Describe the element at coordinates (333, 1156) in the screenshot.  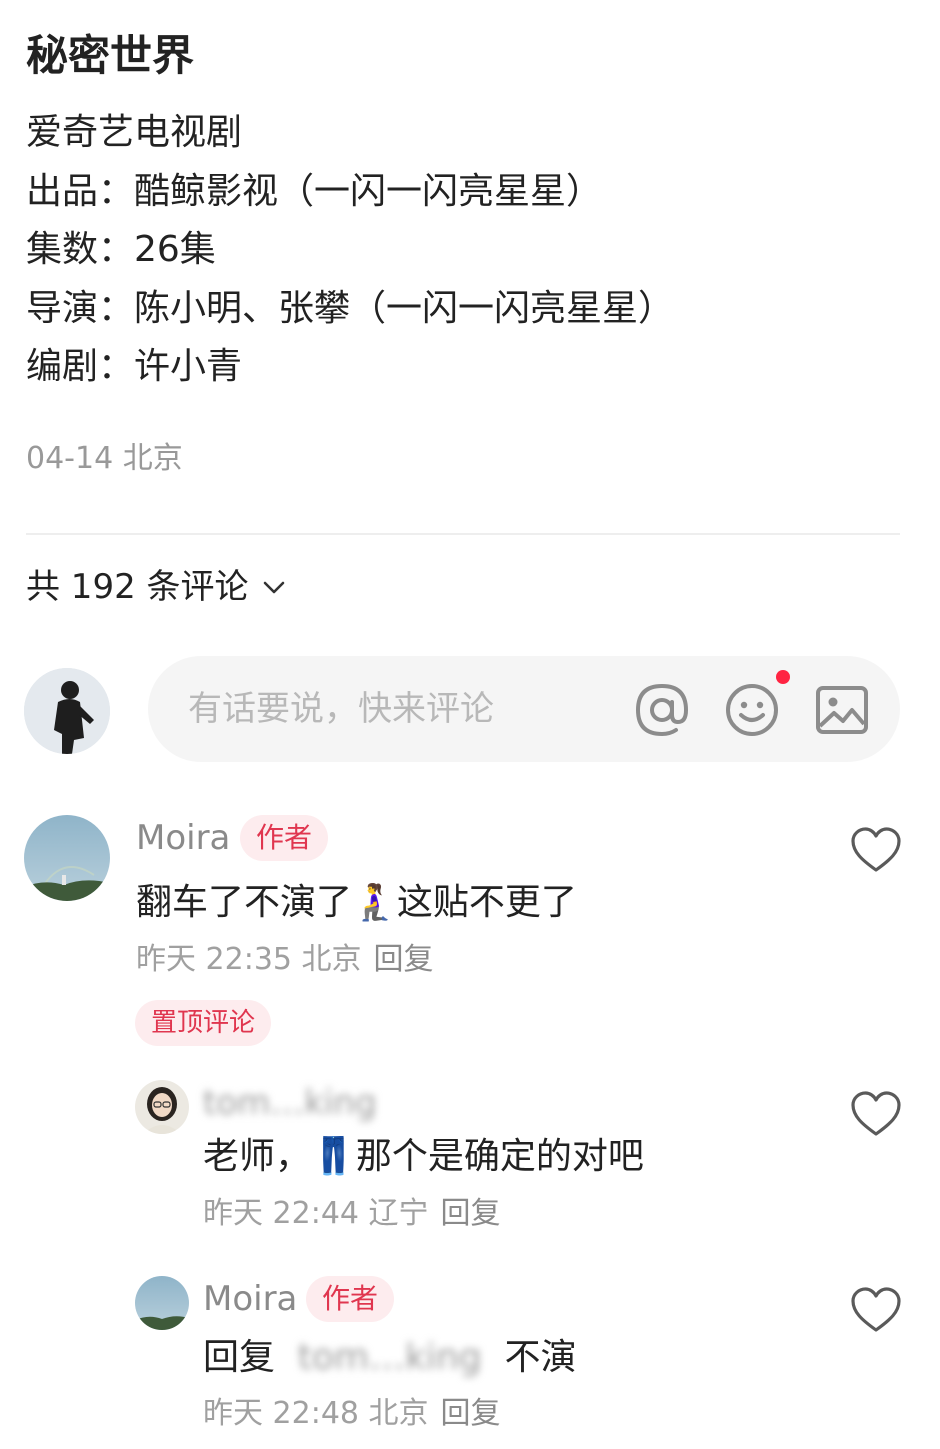
I see `jeans-emoji: 👖` at that location.